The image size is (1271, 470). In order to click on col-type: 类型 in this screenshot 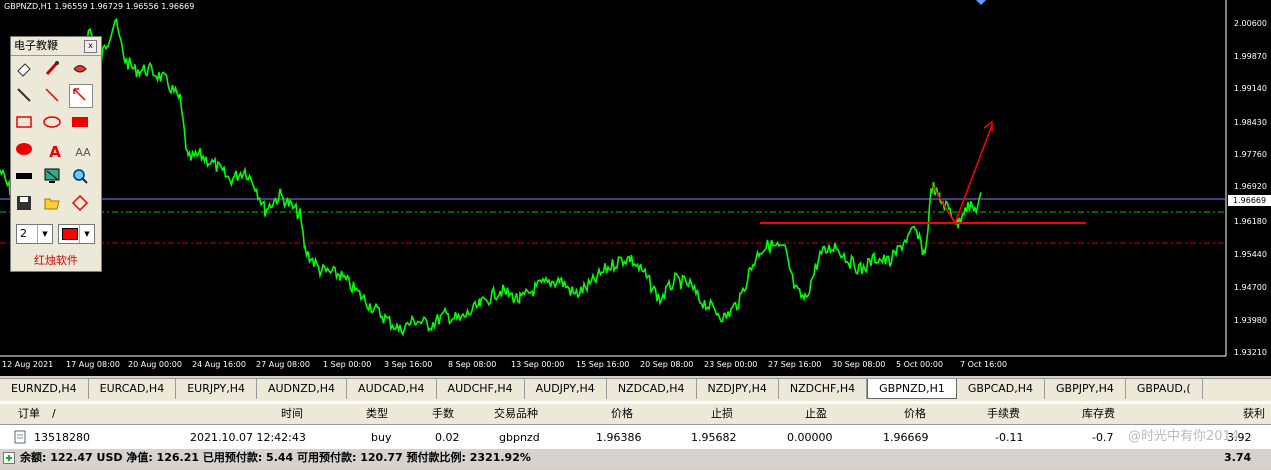, I will do `click(377, 414)`.